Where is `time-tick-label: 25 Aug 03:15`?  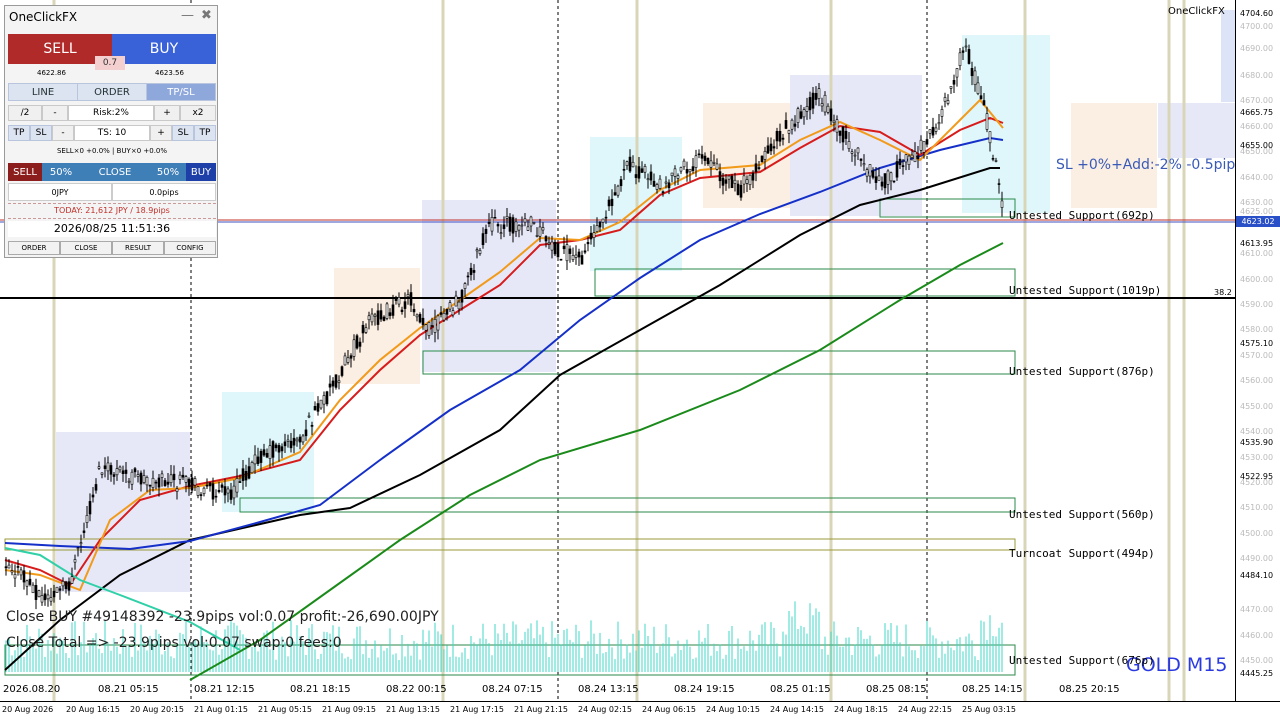
time-tick-label: 25 Aug 03:15 is located at coordinates (989, 709).